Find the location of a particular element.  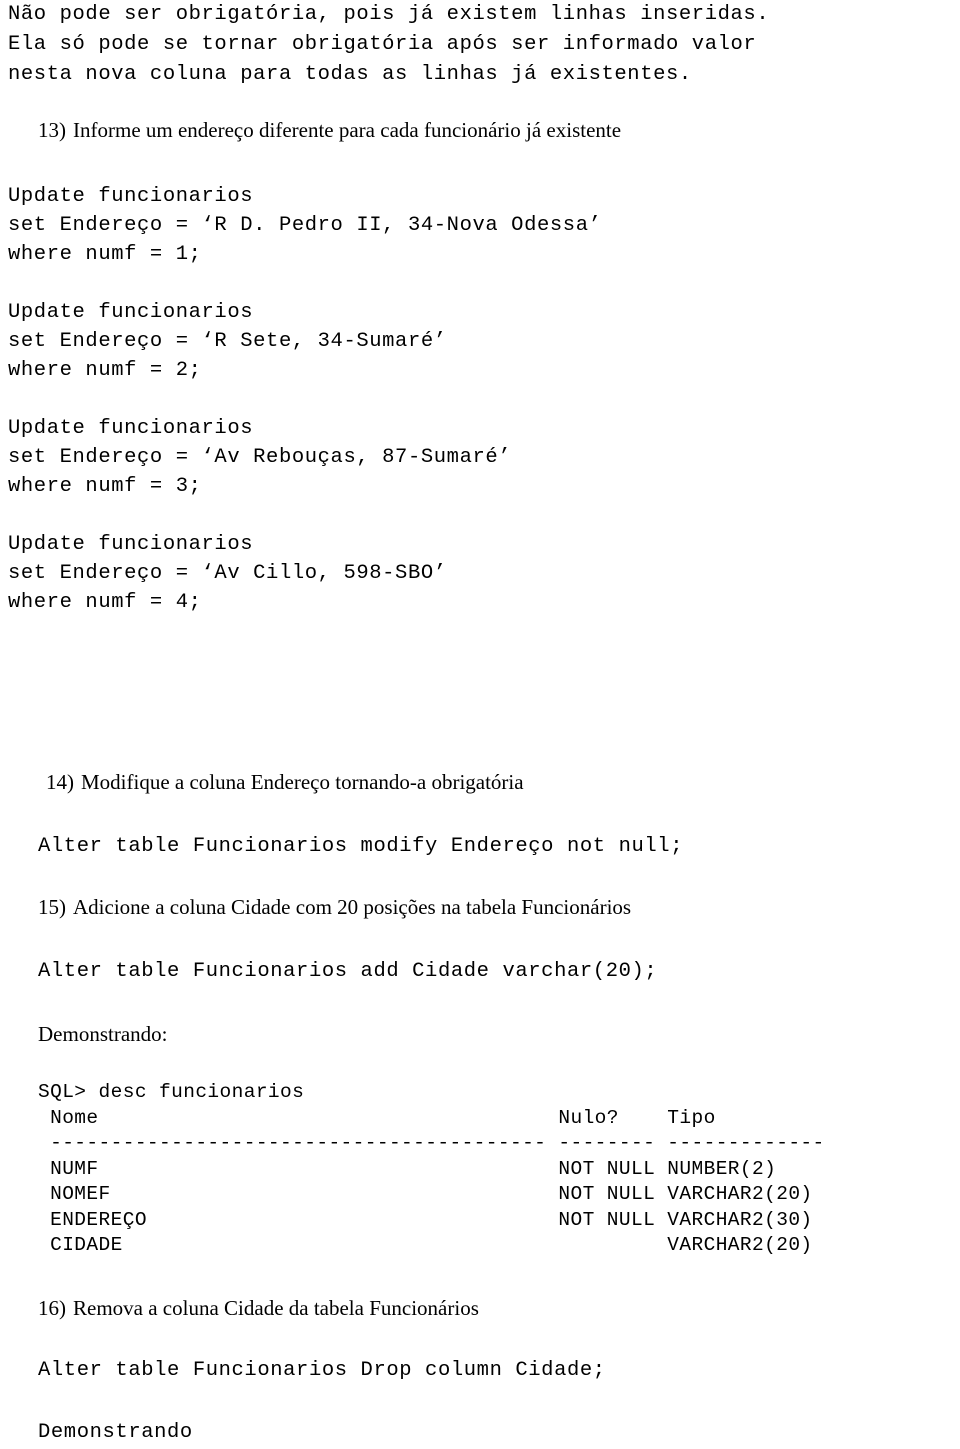

question-15-marker: 15) is located at coordinates (52, 907).